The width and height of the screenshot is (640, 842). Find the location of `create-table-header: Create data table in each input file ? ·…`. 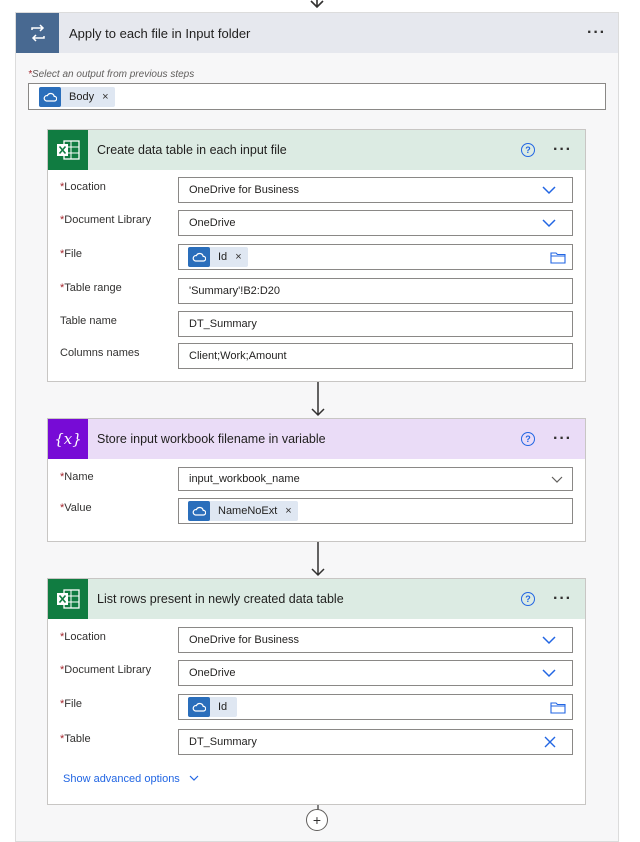

create-table-header: Create data table in each input file ? ·… is located at coordinates (316, 150).